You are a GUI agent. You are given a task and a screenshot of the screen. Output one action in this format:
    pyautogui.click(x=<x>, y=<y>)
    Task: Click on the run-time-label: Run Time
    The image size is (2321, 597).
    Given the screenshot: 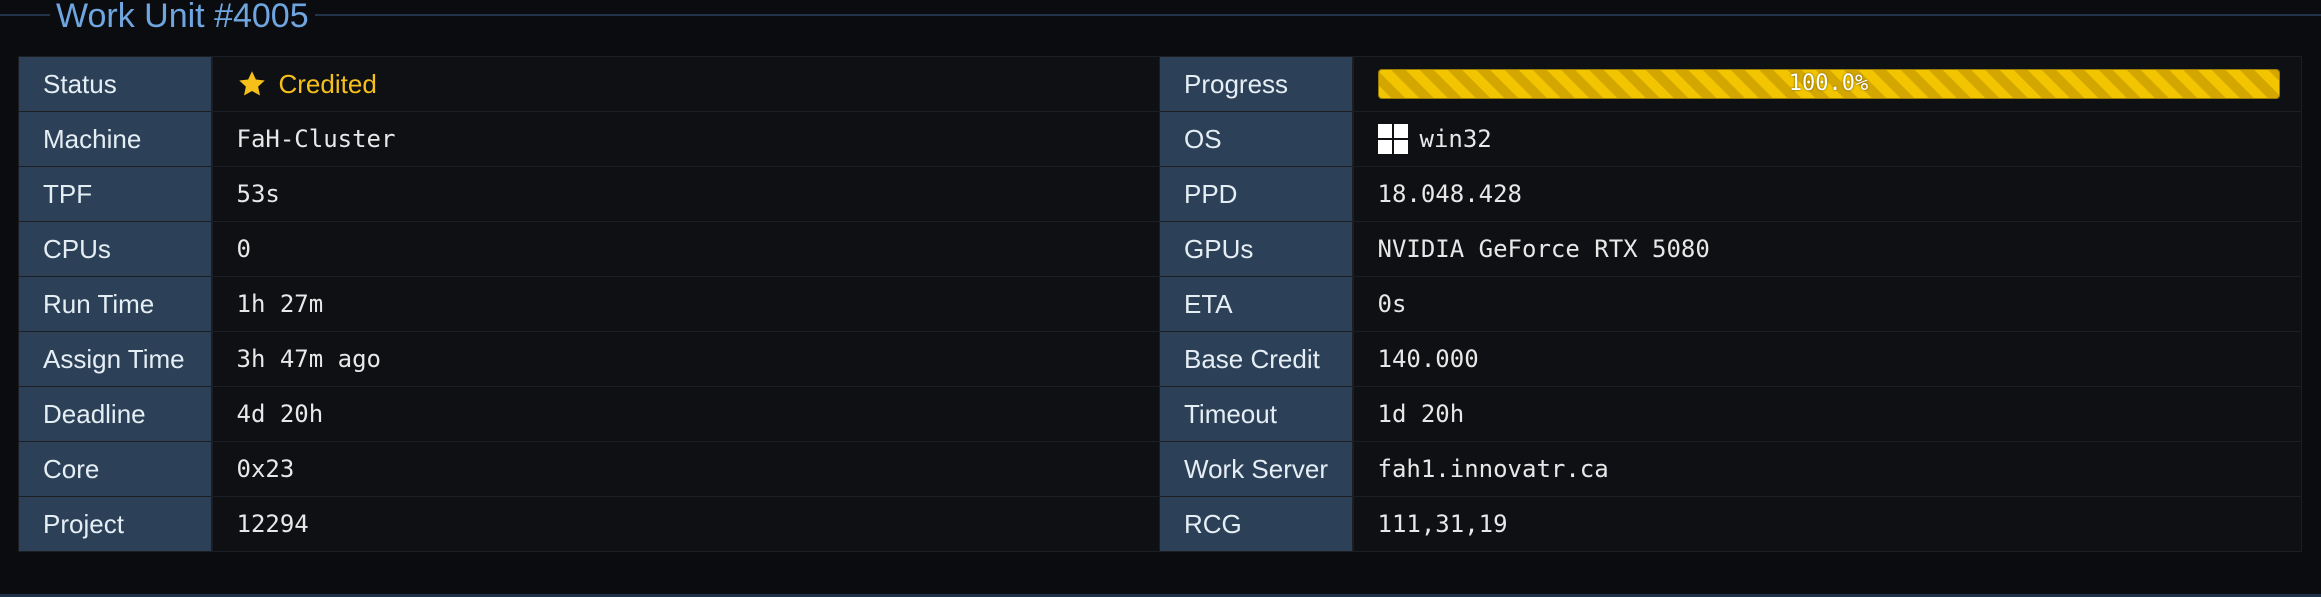 What is the action you would take?
    pyautogui.click(x=115, y=304)
    